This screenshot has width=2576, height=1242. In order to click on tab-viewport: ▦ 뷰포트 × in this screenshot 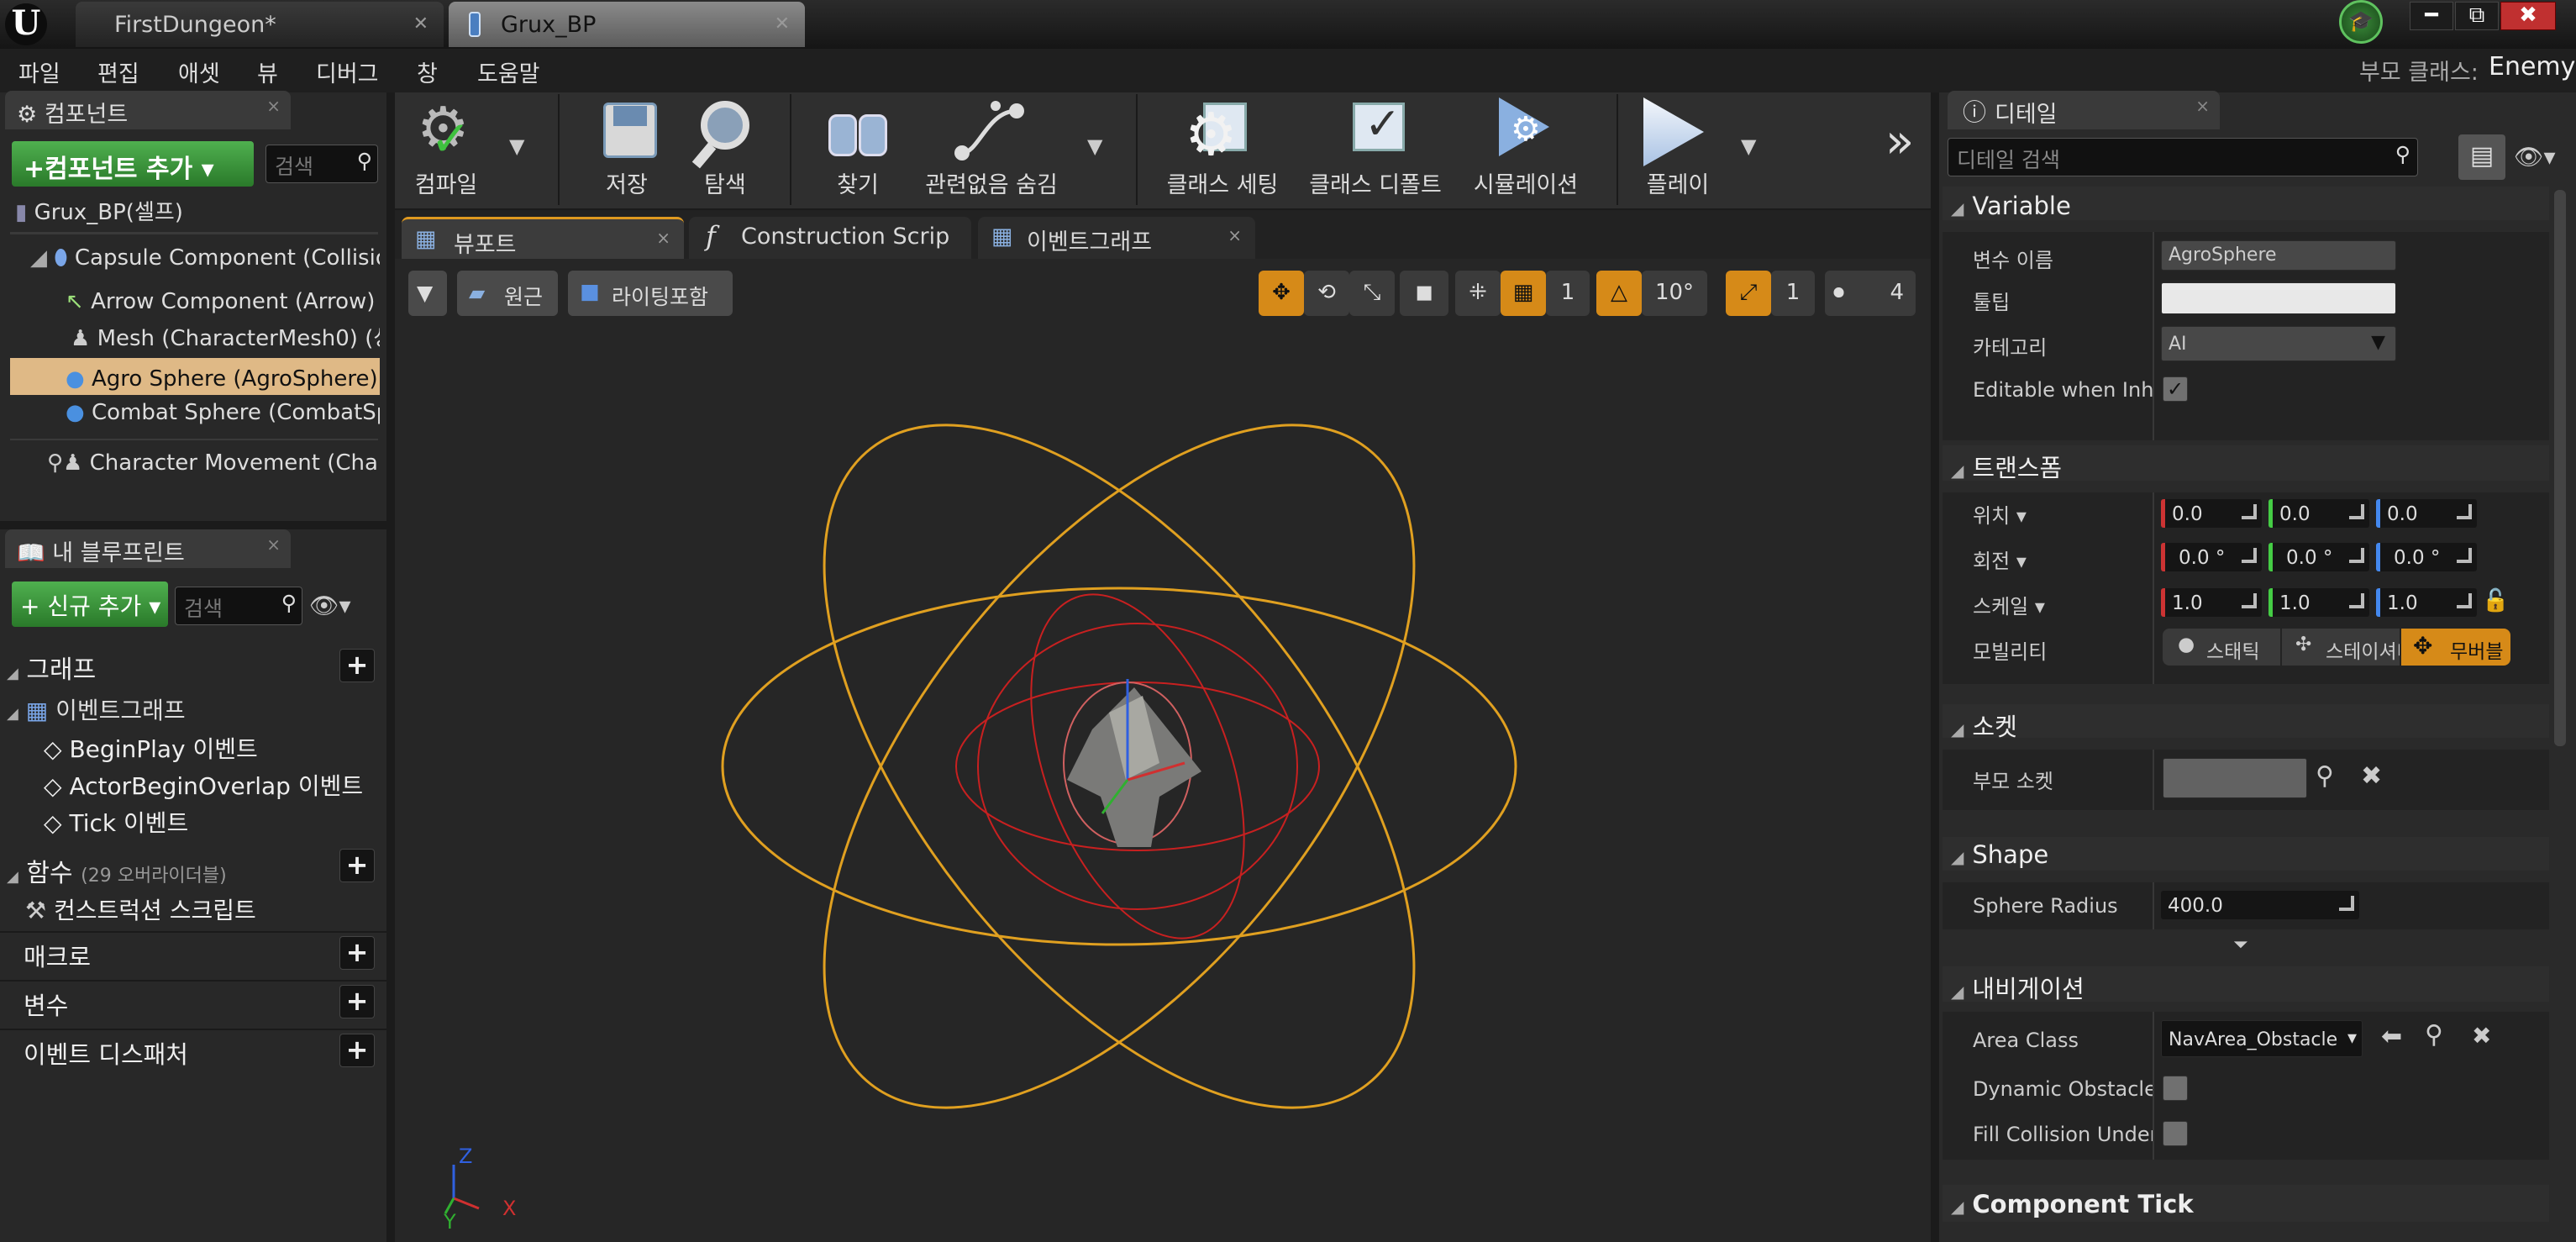, I will do `click(543, 238)`.